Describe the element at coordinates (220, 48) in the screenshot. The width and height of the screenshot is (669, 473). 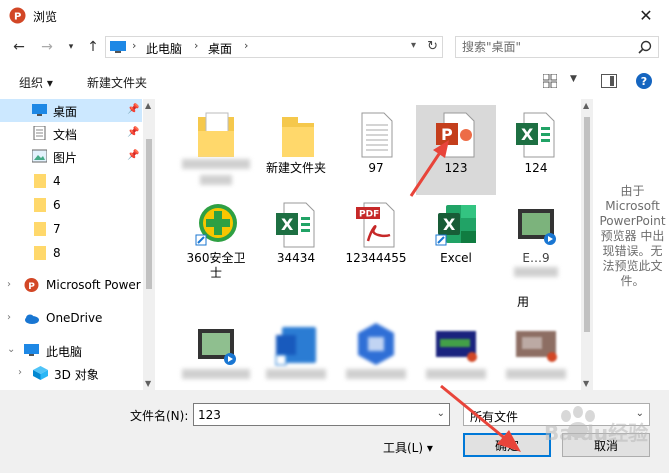
I see `breadcrumb-desktop: 桌面` at that location.